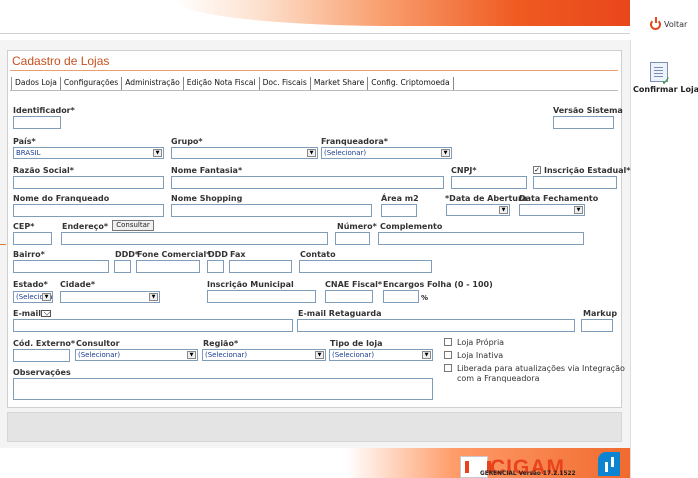 This screenshot has width=698, height=478. Describe the element at coordinates (61, 61) in the screenshot. I see `page-title: Cadastro de Lojas` at that location.